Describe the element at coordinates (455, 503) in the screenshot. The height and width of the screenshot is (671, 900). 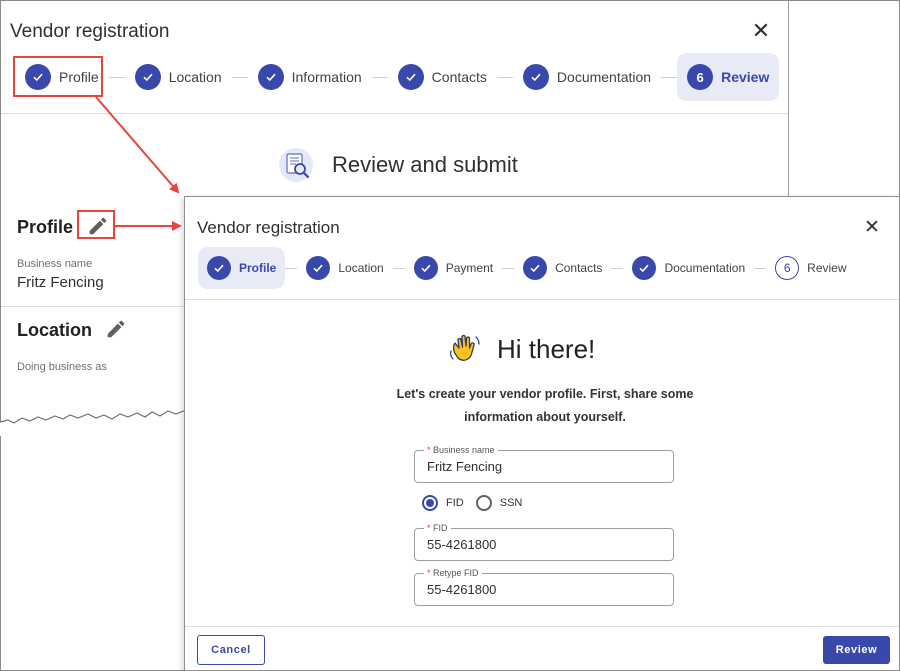
I see `radio-label: FID` at that location.